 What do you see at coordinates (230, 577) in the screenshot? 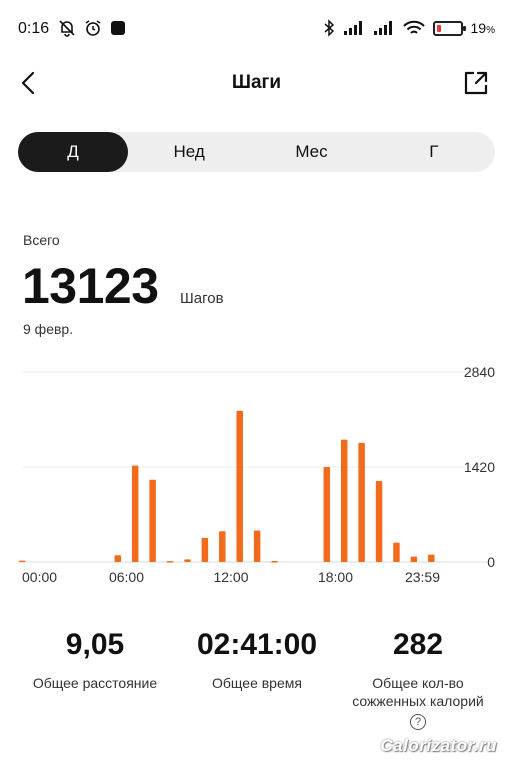
I see `x-tick-label: 12:00` at bounding box center [230, 577].